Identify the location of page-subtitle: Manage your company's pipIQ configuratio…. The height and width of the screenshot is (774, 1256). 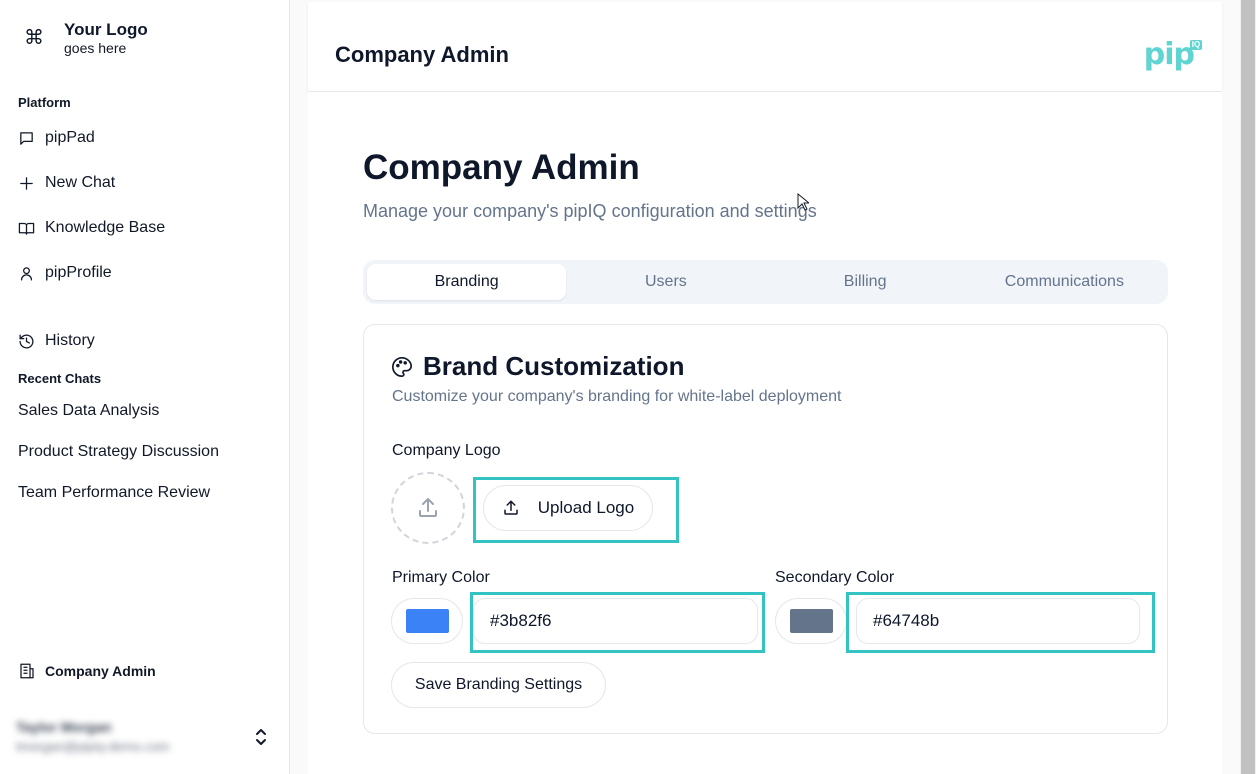
(590, 211).